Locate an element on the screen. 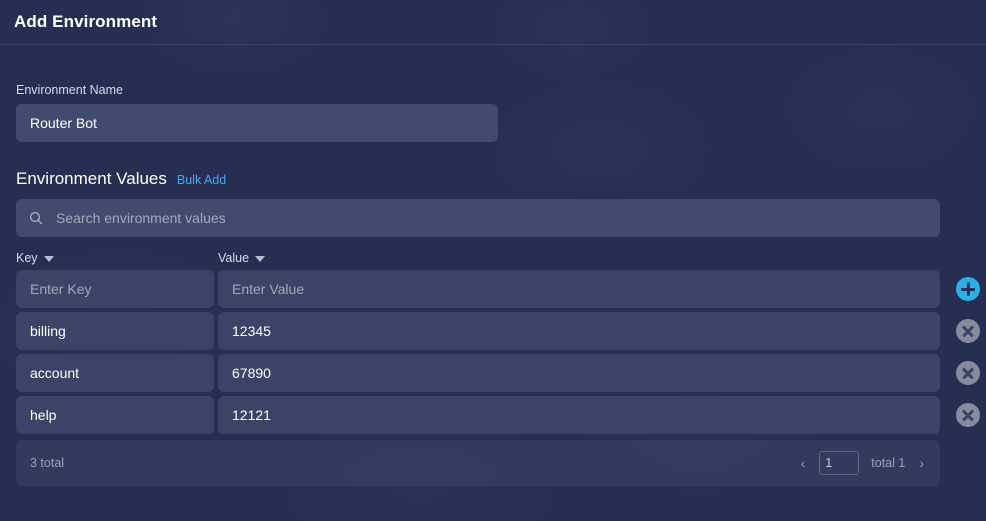 The width and height of the screenshot is (986, 521). environment-values-title: Environment Values is located at coordinates (91, 178).